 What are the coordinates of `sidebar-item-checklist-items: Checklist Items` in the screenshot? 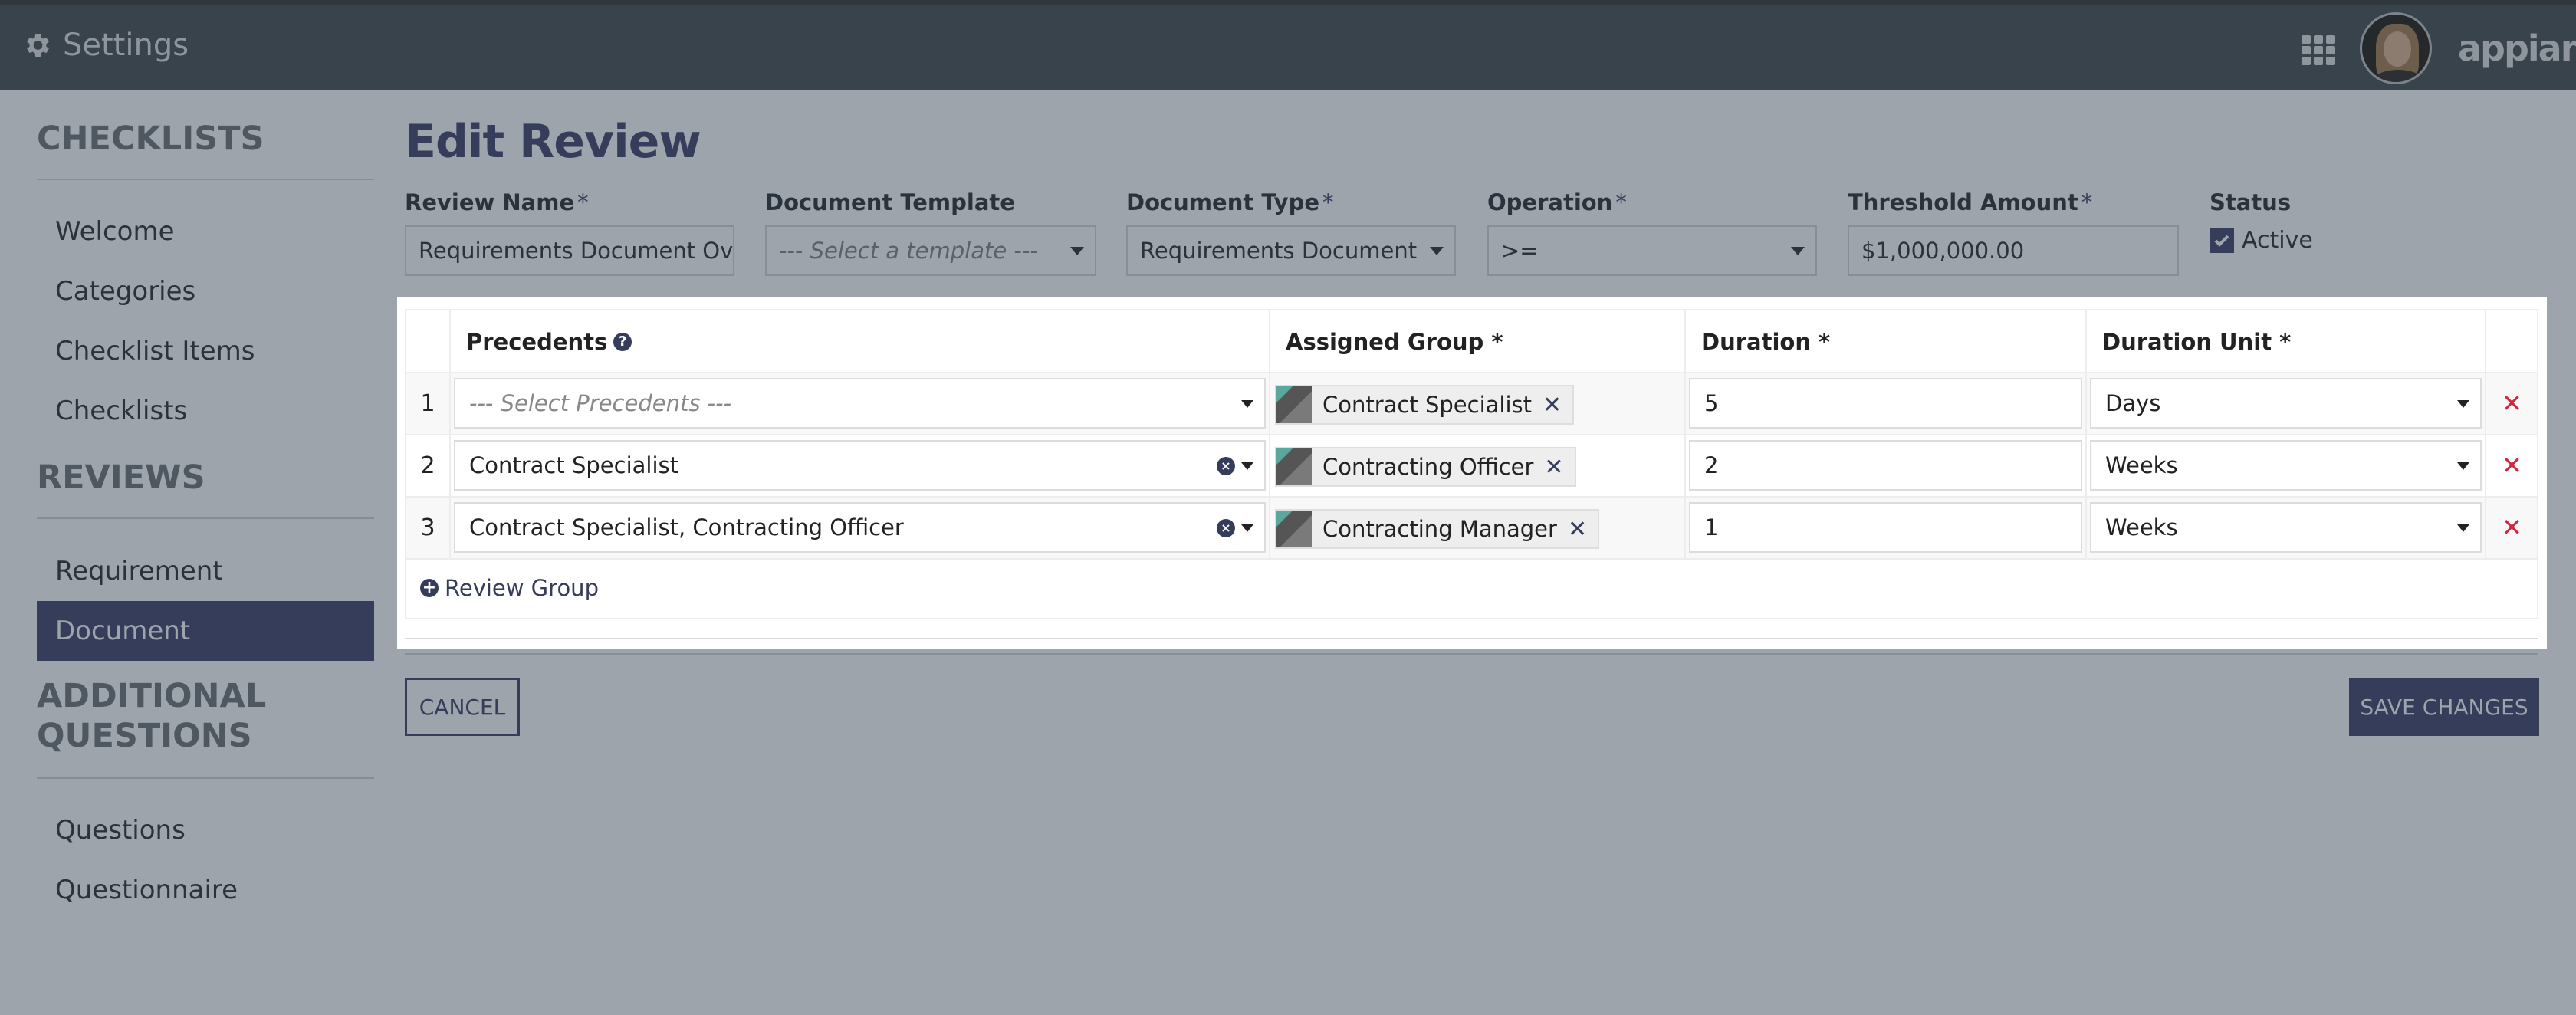 It's located at (205, 351).